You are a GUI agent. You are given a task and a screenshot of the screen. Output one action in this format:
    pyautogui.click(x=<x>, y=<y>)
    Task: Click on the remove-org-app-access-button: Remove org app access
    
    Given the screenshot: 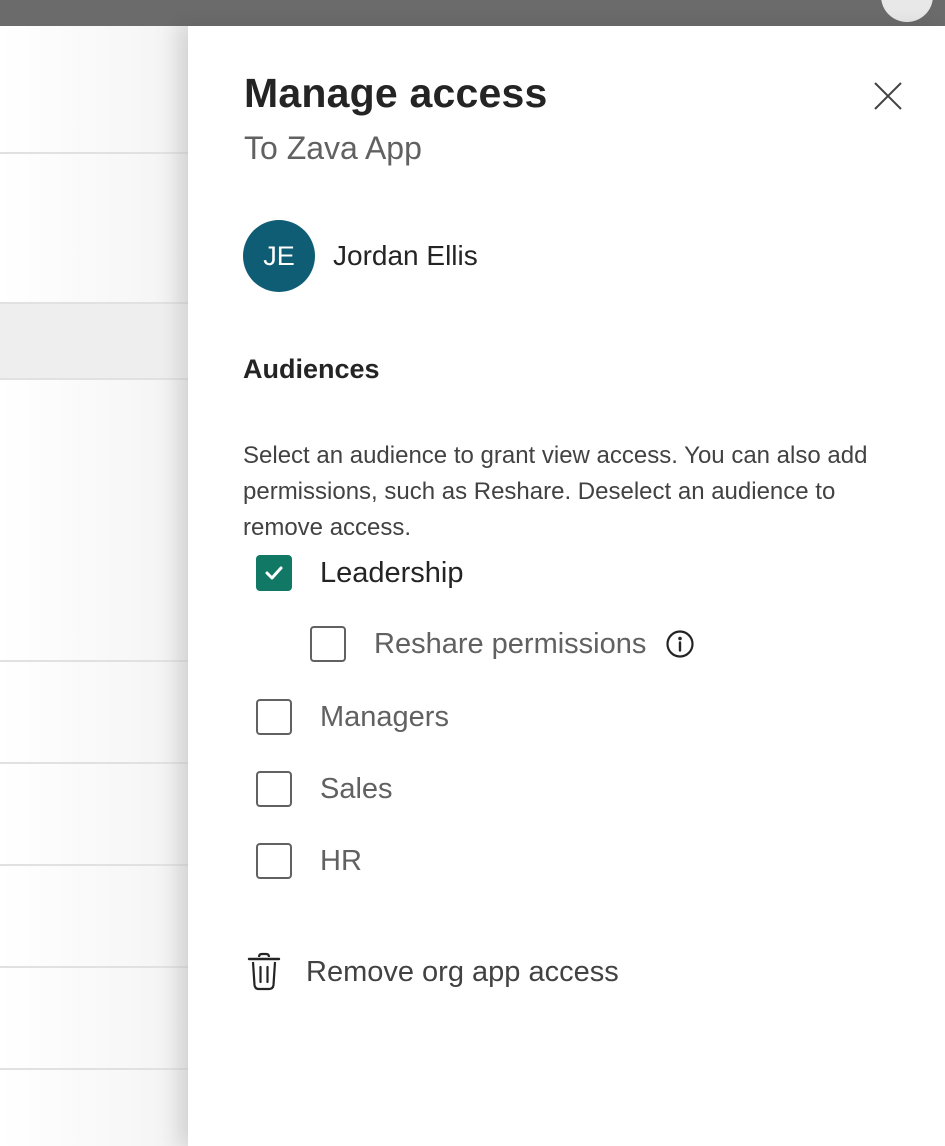 What is the action you would take?
    pyautogui.click(x=432, y=972)
    